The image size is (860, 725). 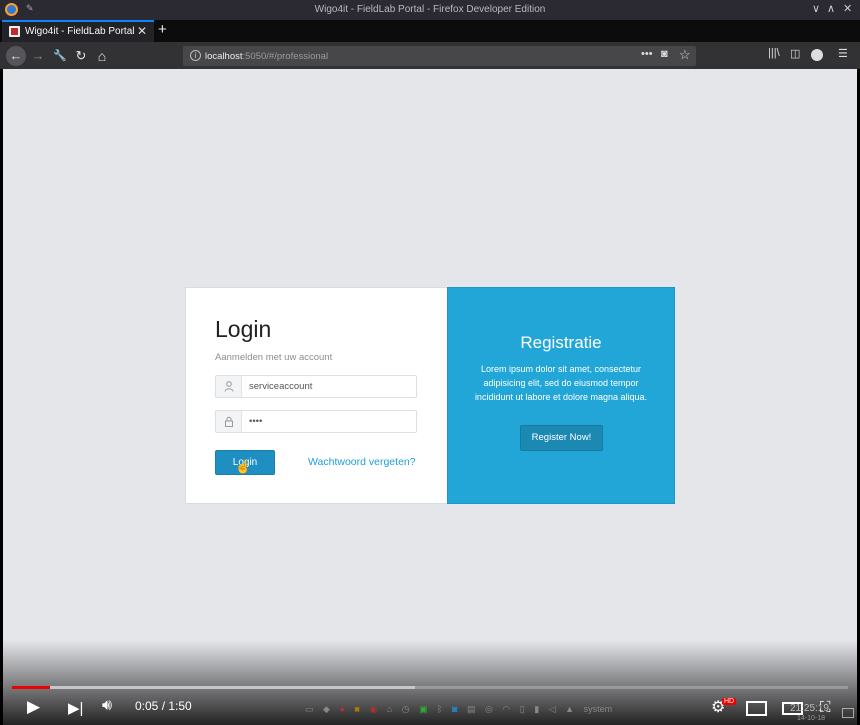 I want to click on volume-icon: 🔊︎, so click(x=107, y=706).